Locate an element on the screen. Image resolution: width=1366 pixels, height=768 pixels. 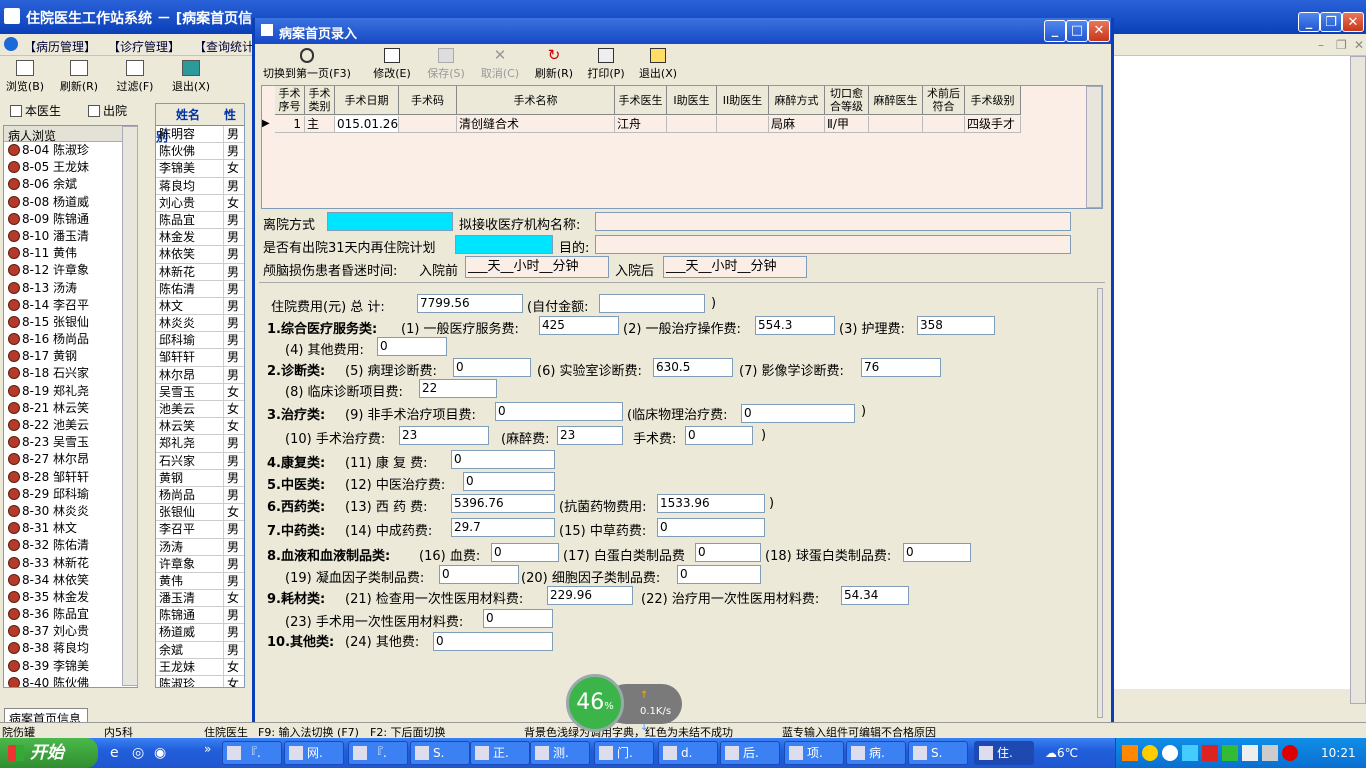
ie-icon: e is located at coordinates (114, 753).